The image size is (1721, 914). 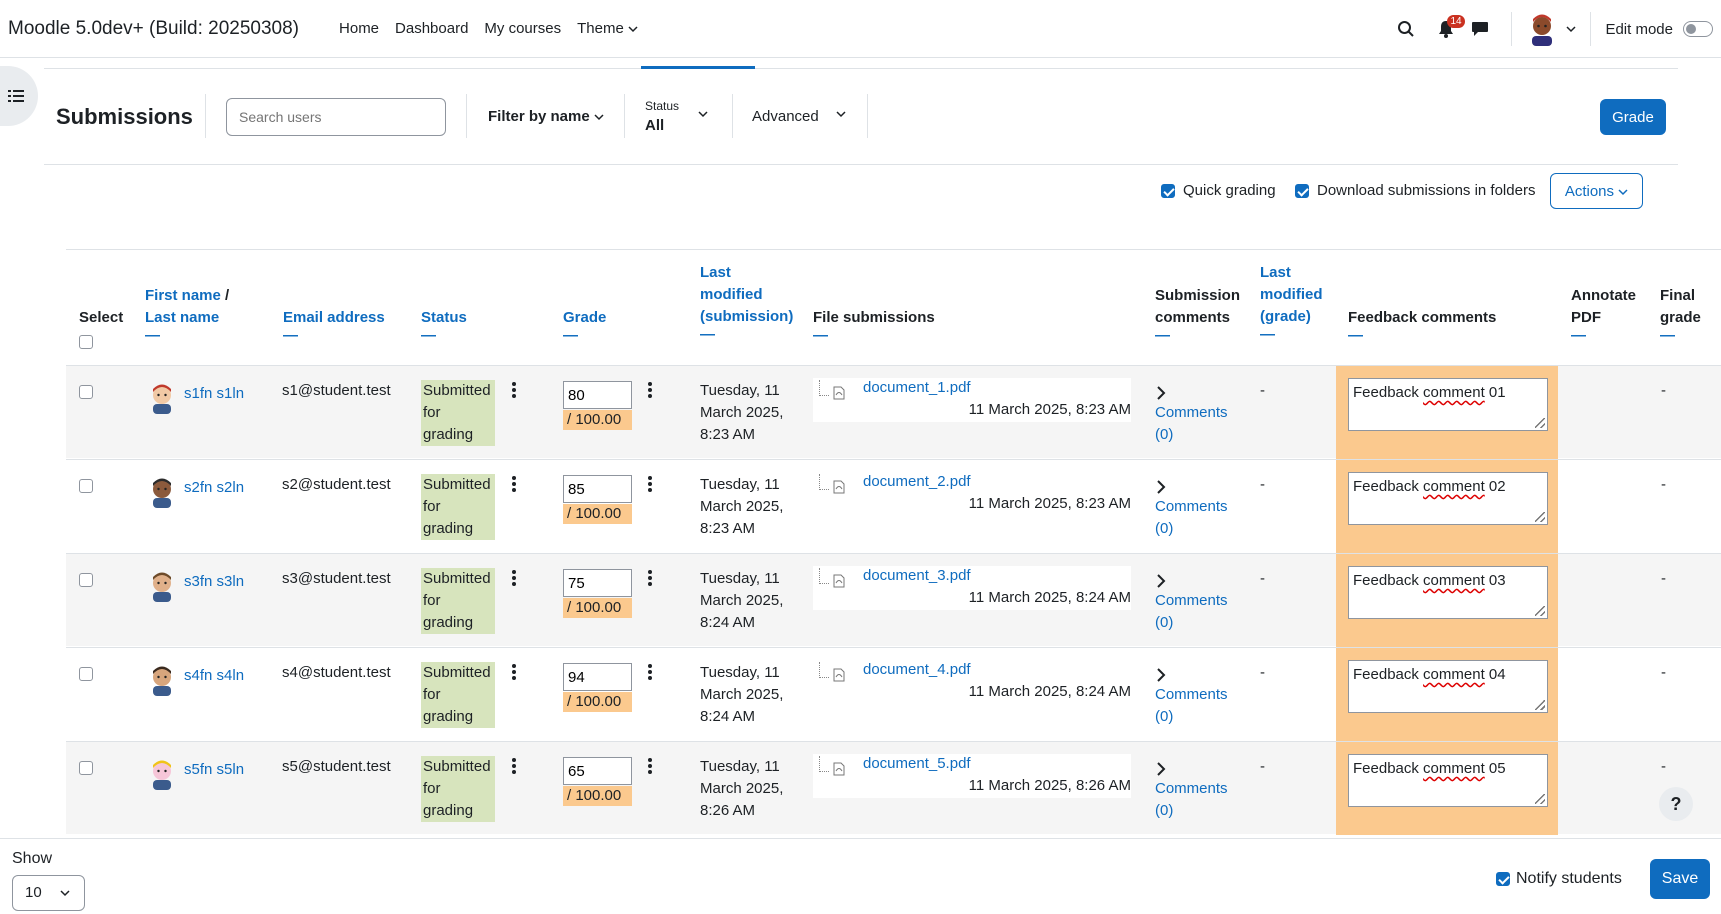 What do you see at coordinates (153, 29) in the screenshot?
I see `site-brand: Moodle 5.0dev+ (Build: 20250308)` at bounding box center [153, 29].